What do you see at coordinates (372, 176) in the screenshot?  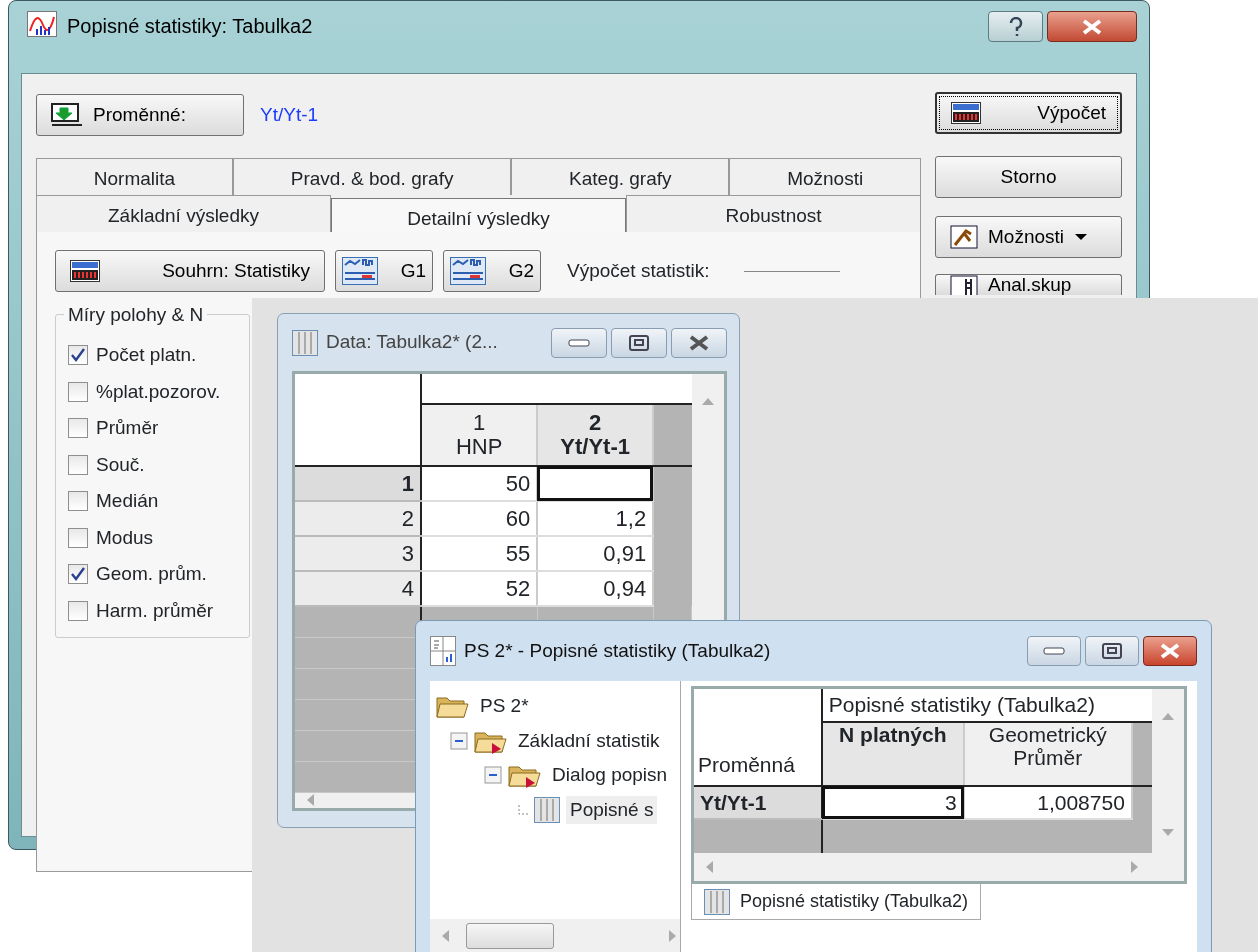 I see `tab: Pravd. & bod. grafy` at bounding box center [372, 176].